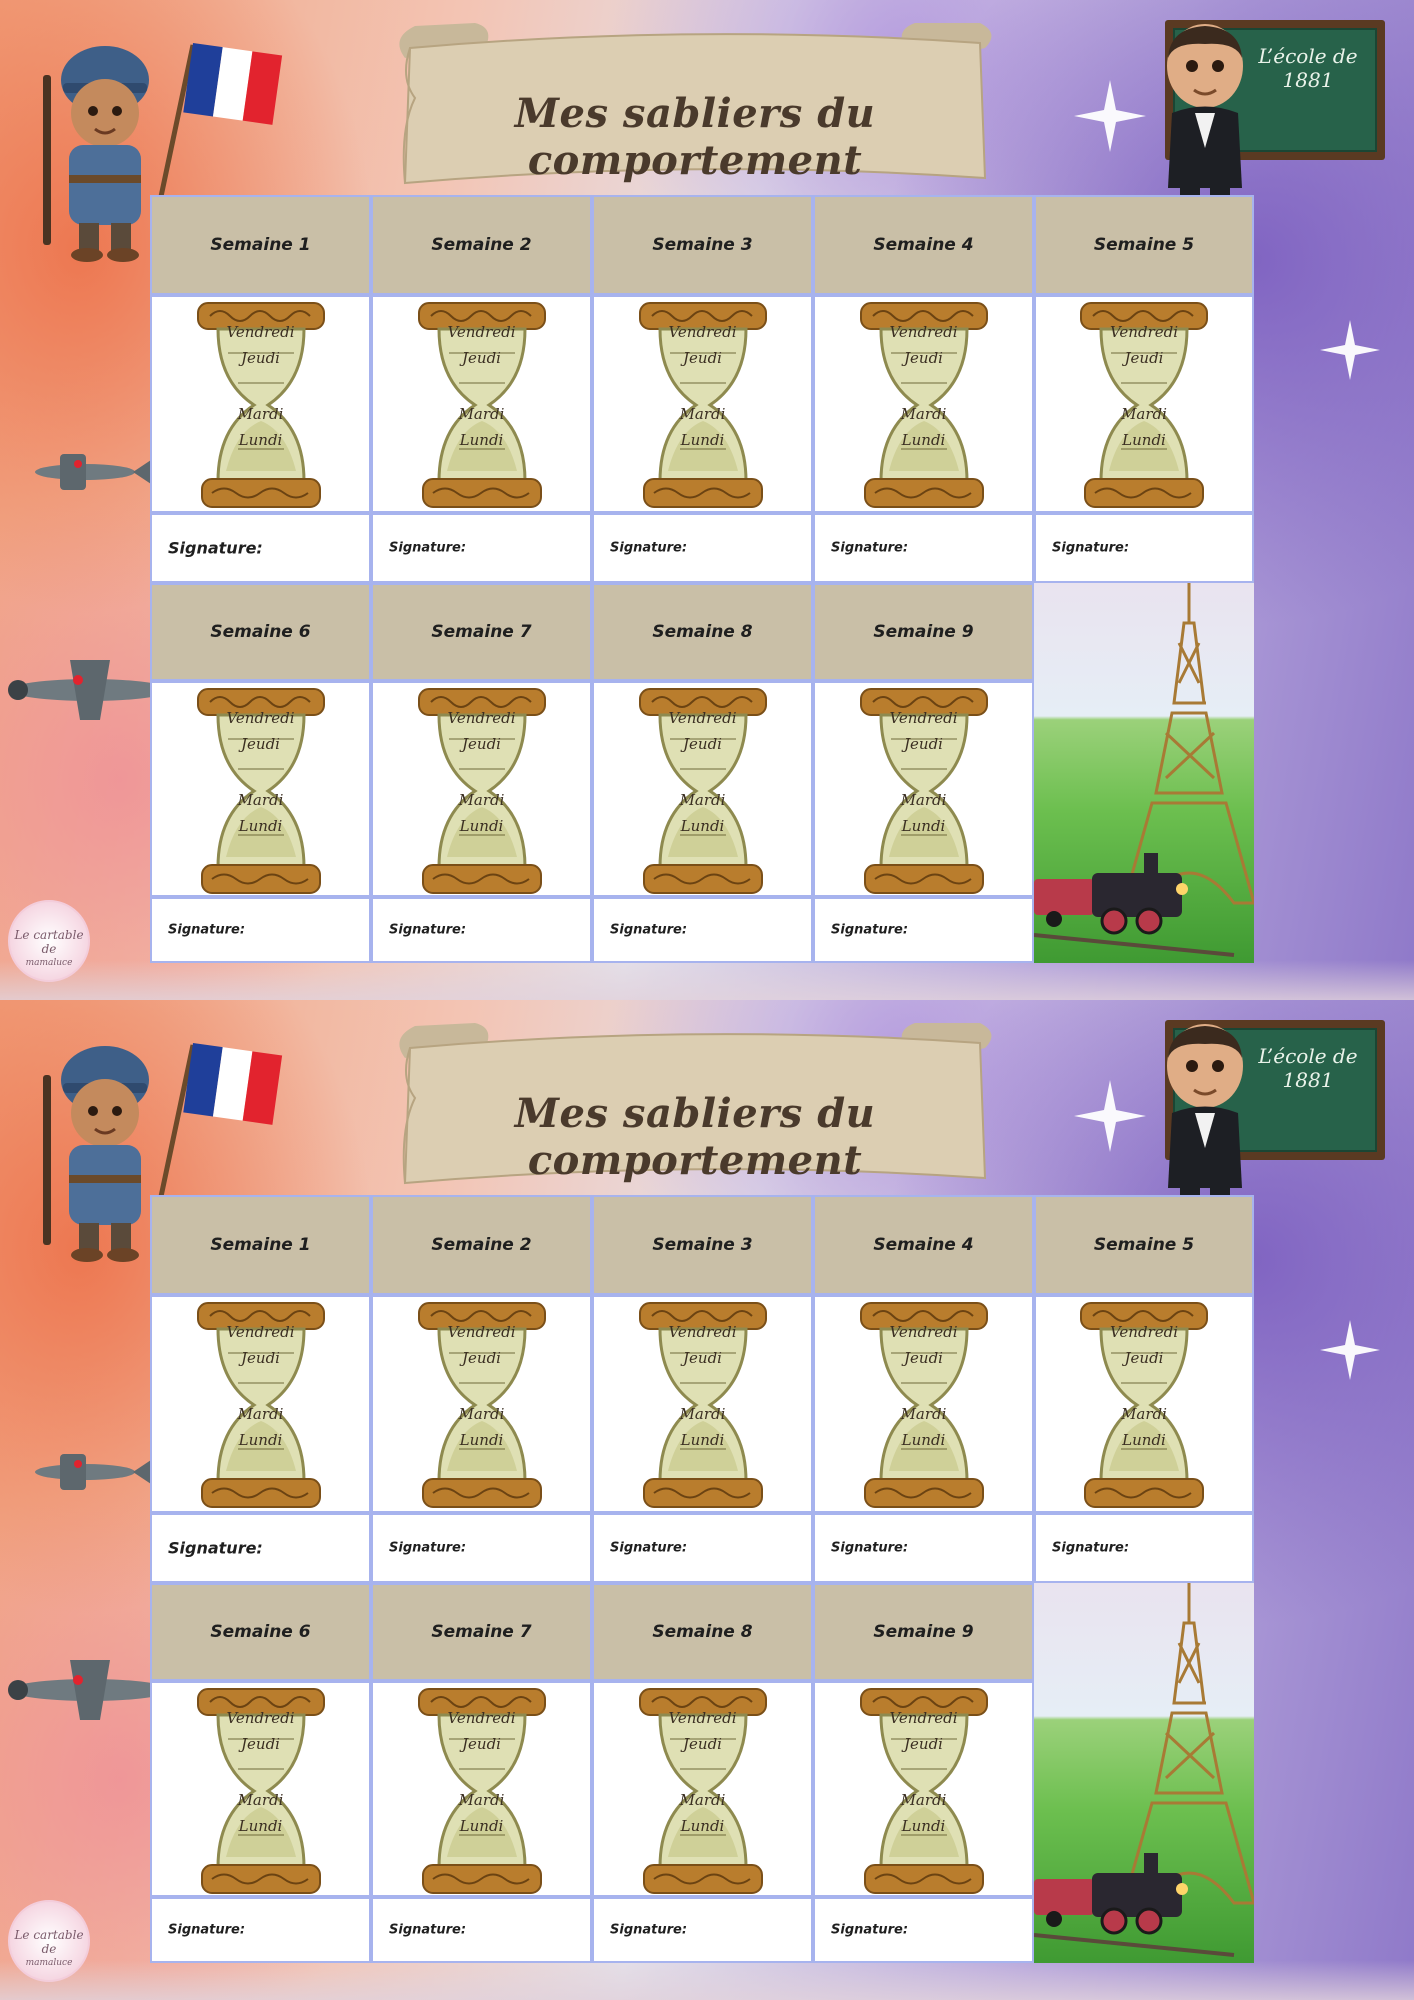 The height and width of the screenshot is (2000, 1414). What do you see at coordinates (923, 1632) in the screenshot?
I see `week-header: Semaine 9` at bounding box center [923, 1632].